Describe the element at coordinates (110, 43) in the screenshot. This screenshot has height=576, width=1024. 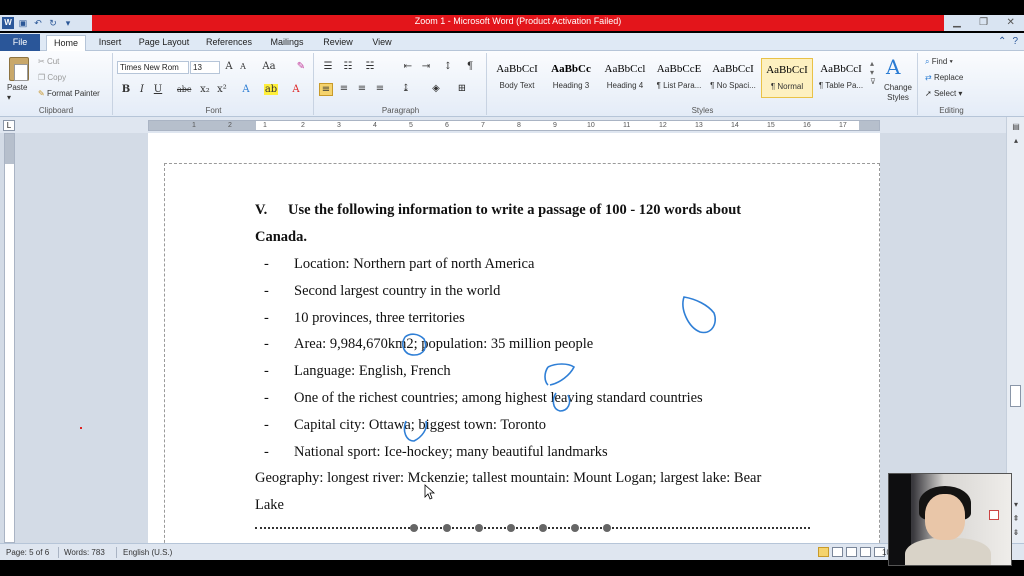
I see `tab-insert: Insert` at that location.